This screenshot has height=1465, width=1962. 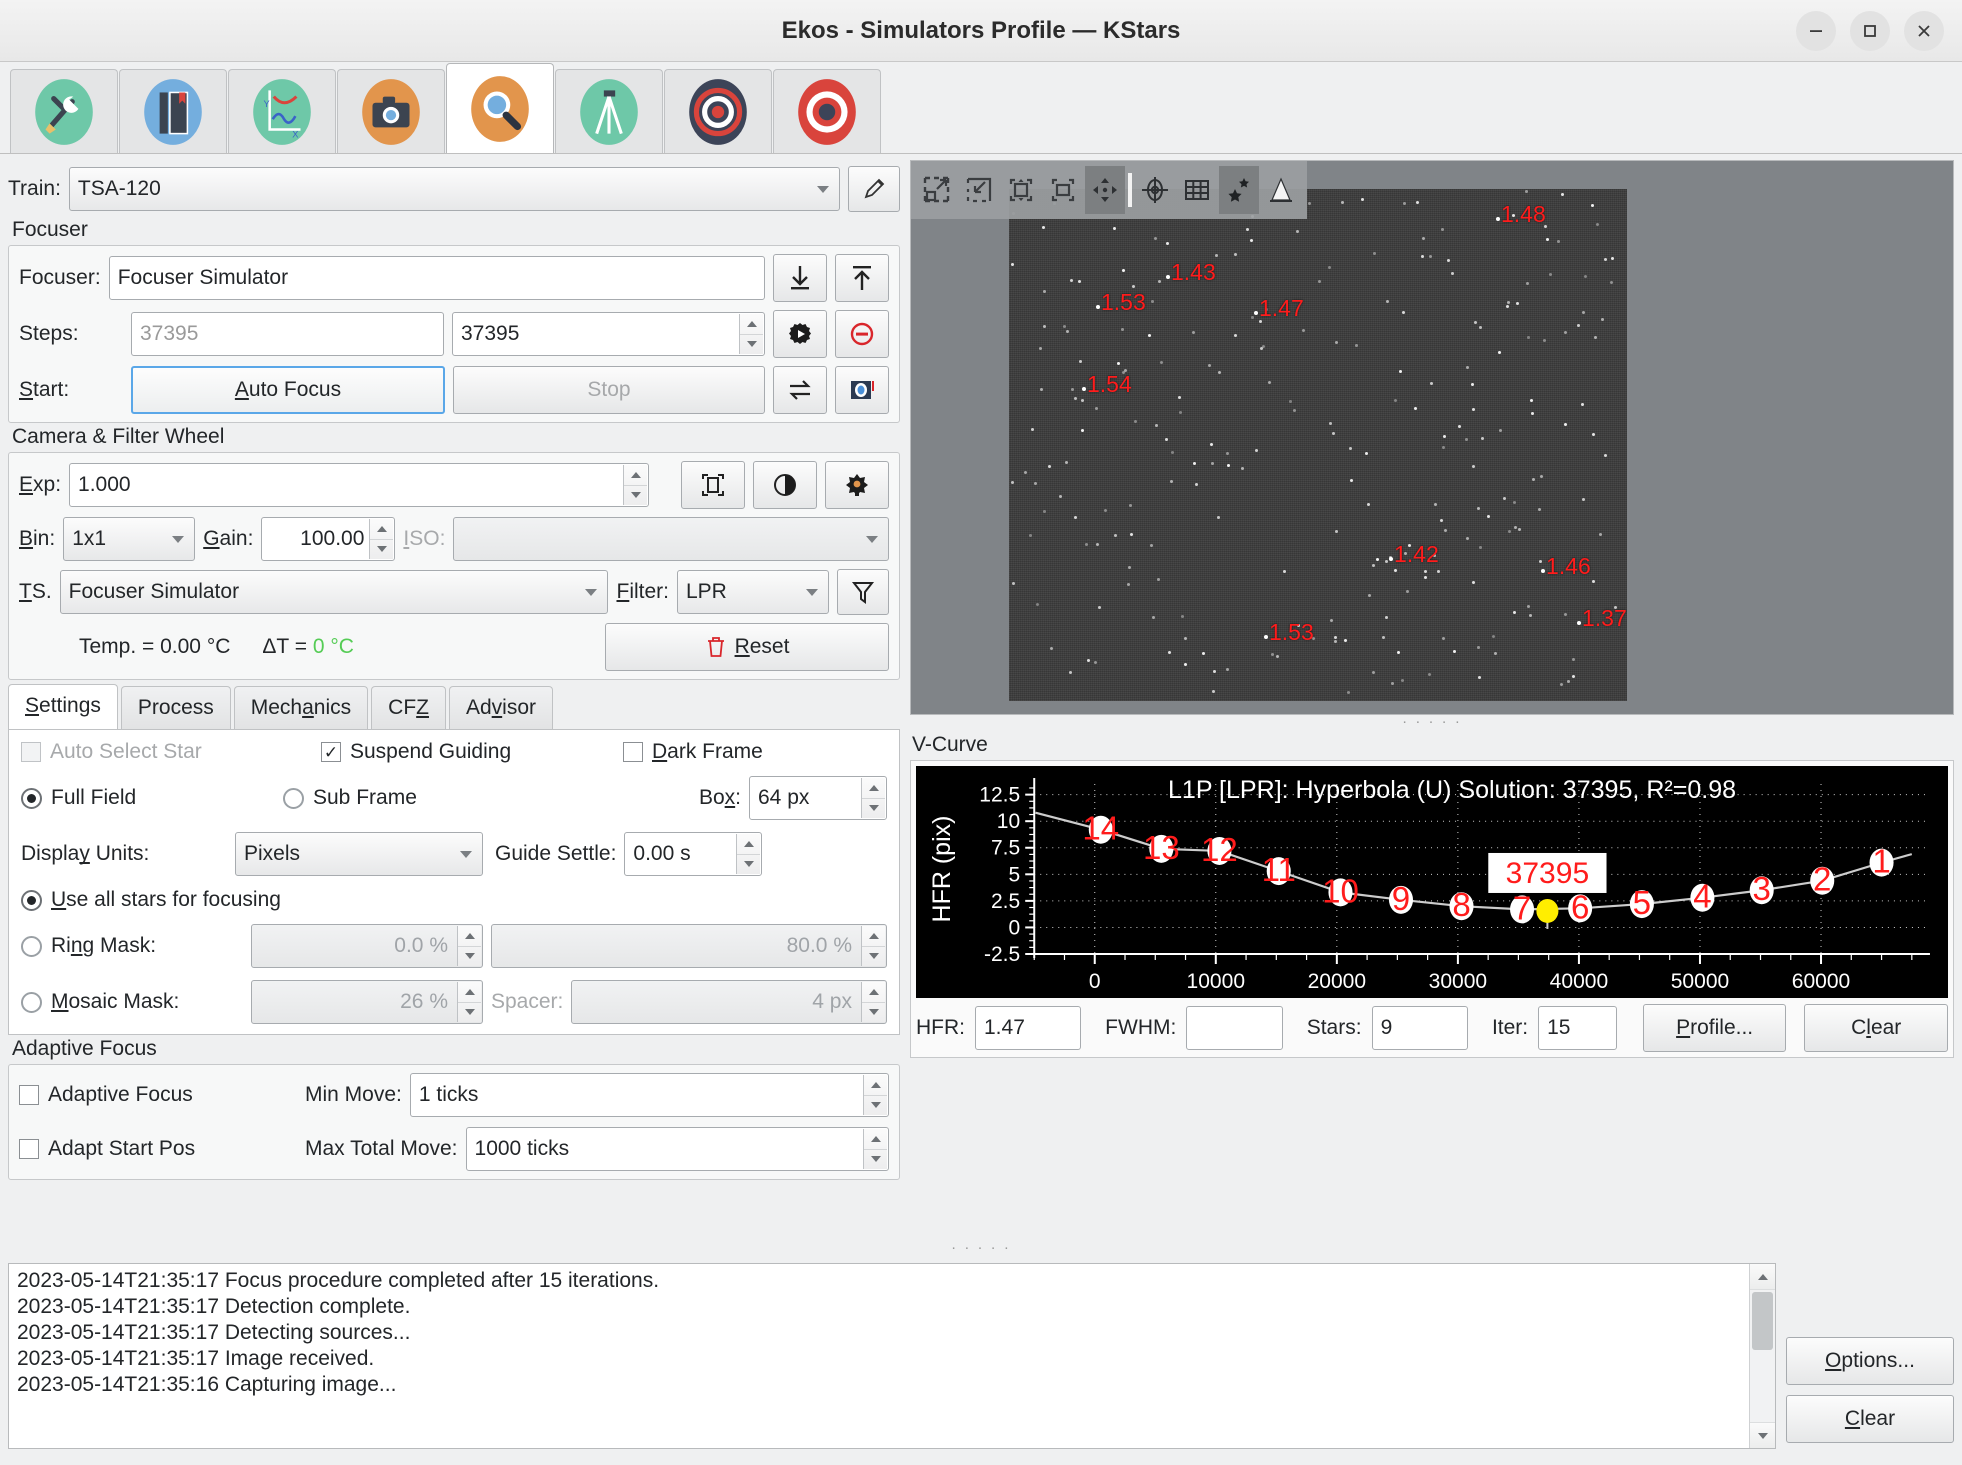 I want to click on iter-value-field: 15, so click(x=1577, y=1028).